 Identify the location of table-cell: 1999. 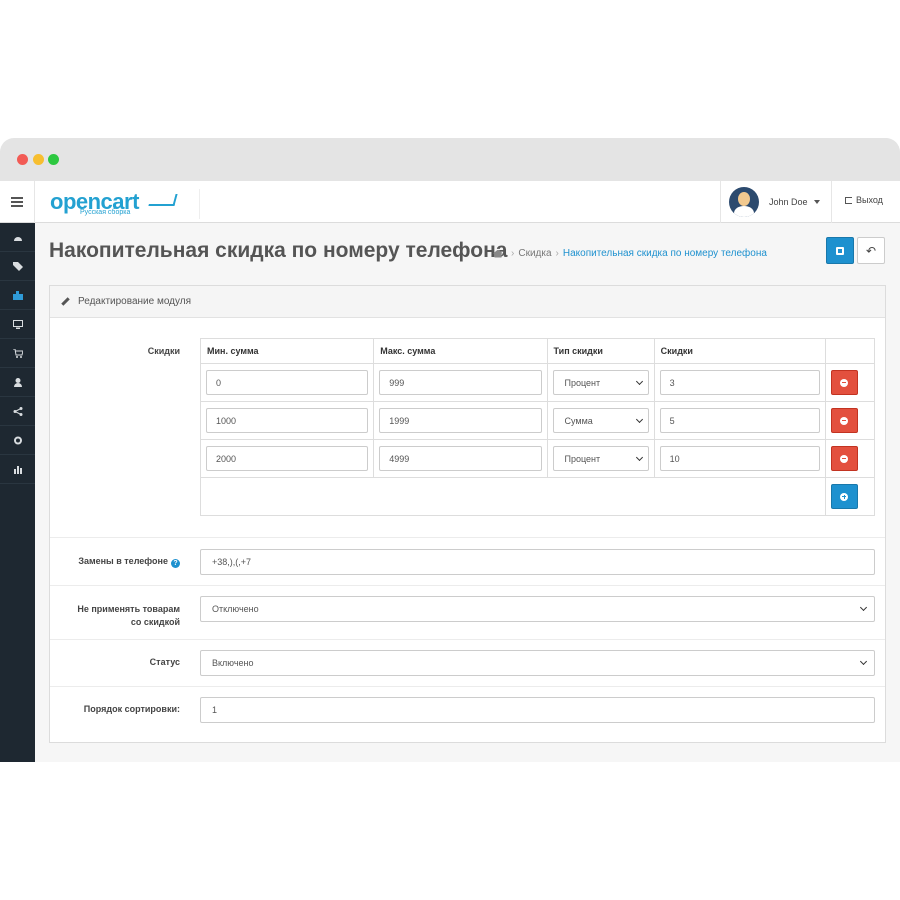
(460, 420).